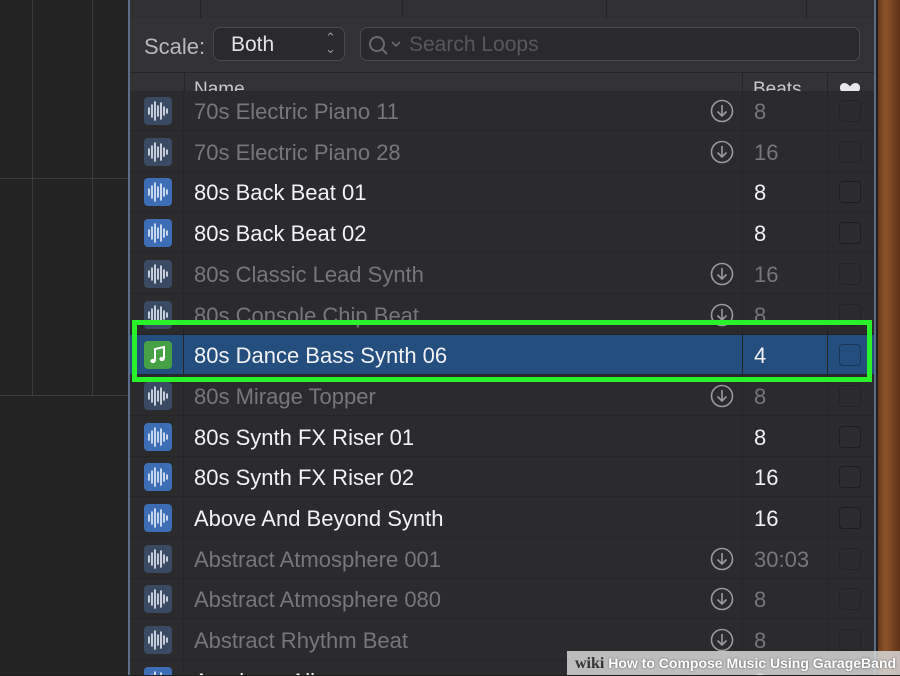 The image size is (900, 676). I want to click on loop-row: Abstract Atmosphere 080 8, so click(502, 599).